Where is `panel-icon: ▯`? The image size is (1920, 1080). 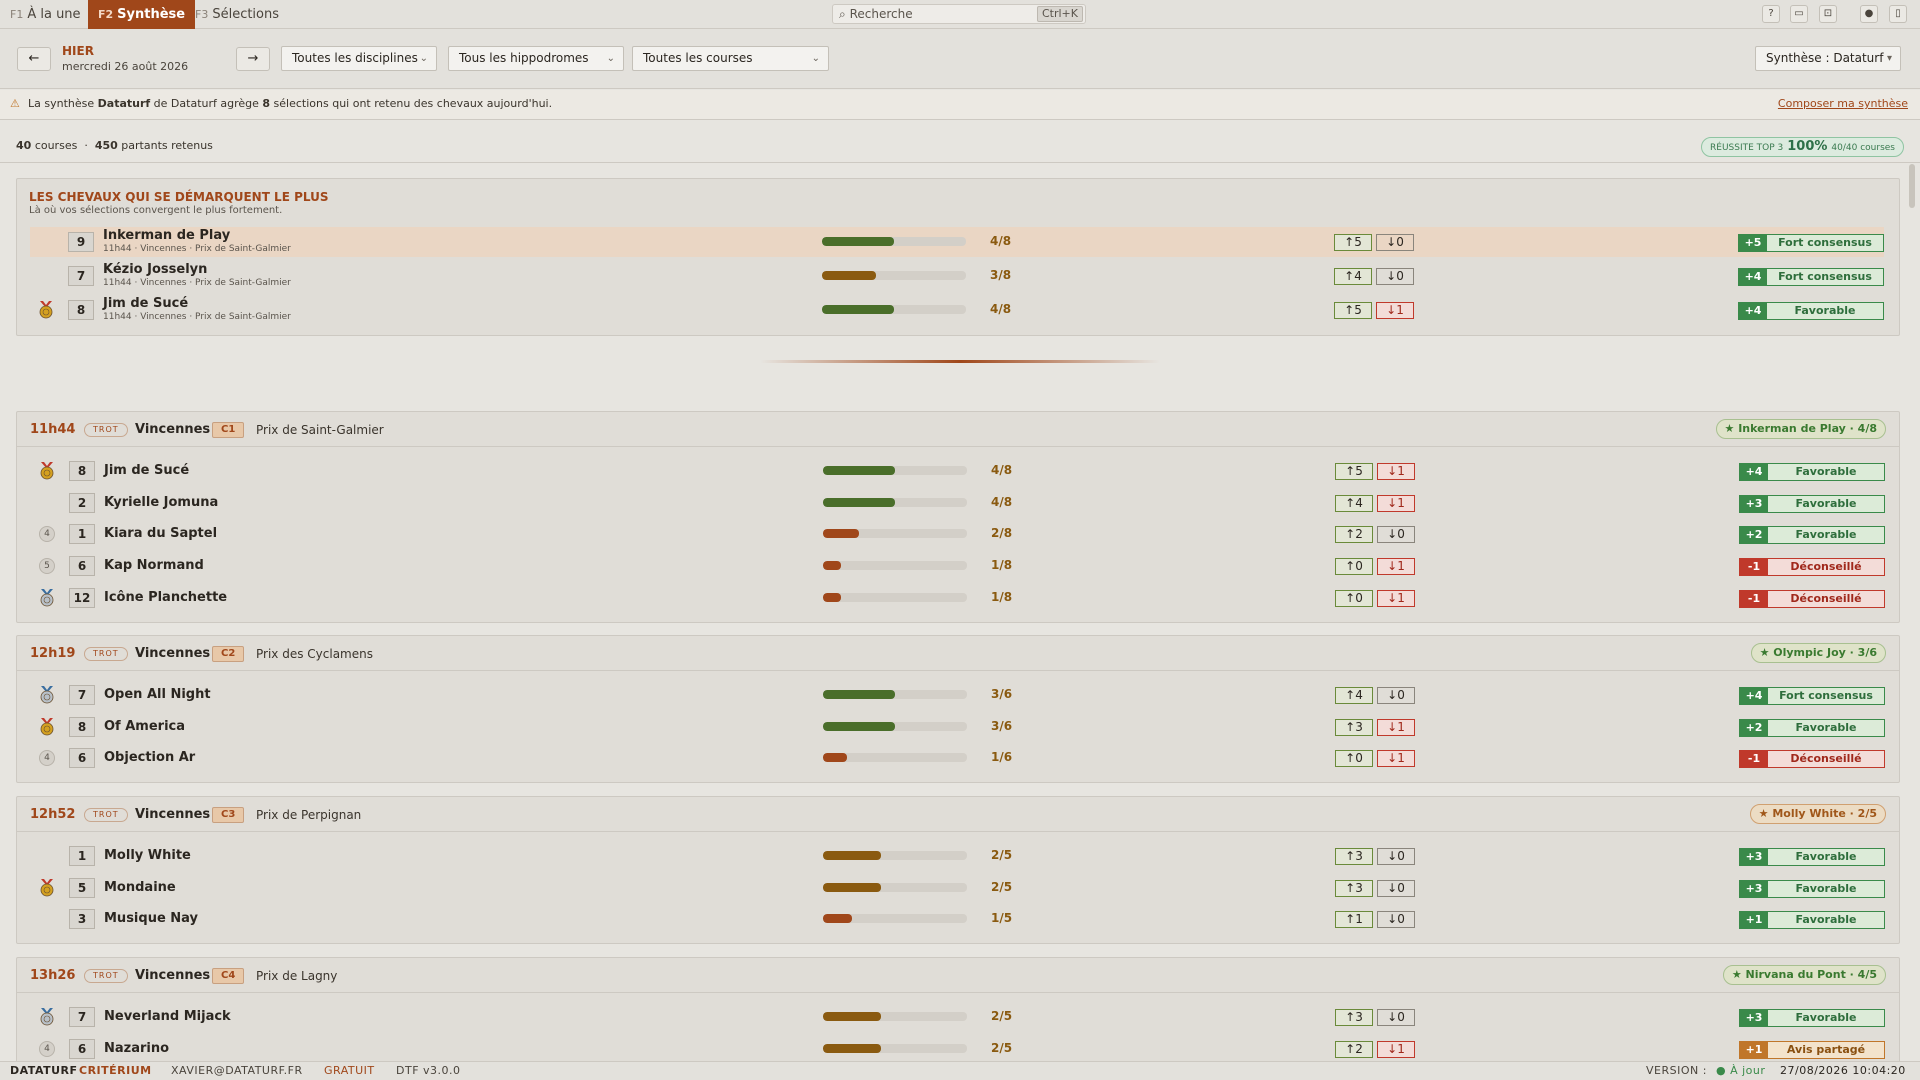
panel-icon: ▯ is located at coordinates (1898, 14).